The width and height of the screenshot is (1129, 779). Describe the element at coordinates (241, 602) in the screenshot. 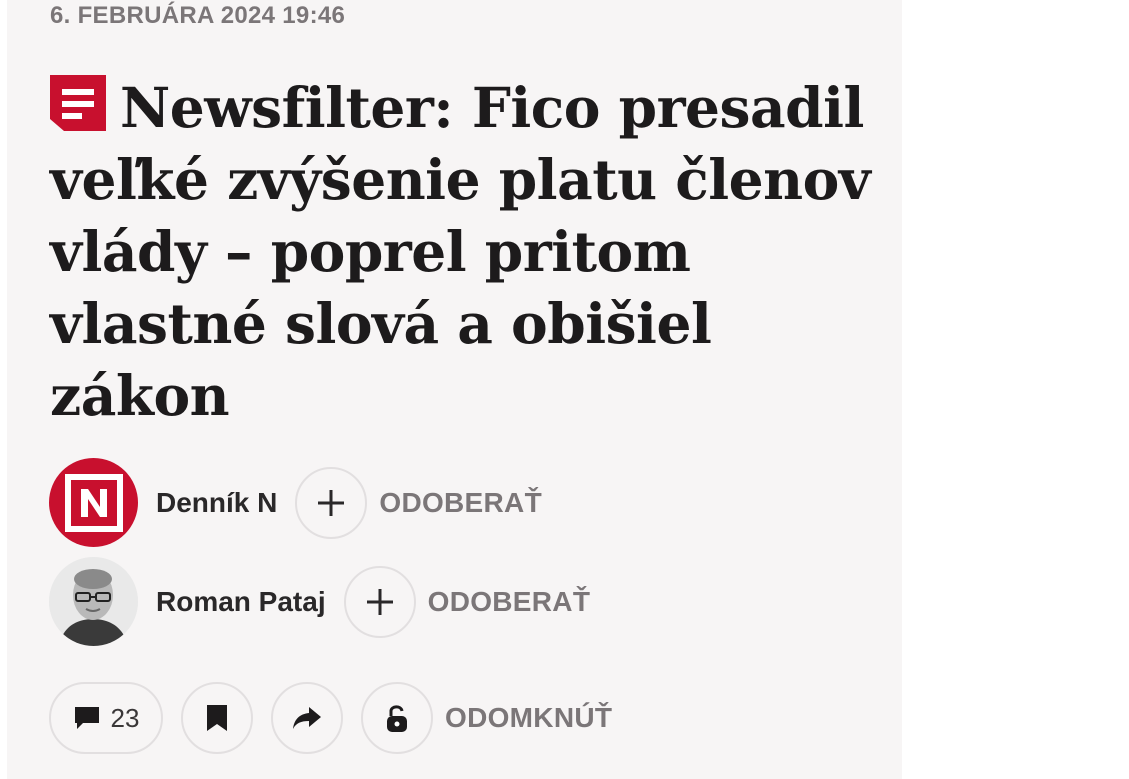

I see `author-name: Roman Pataj` at that location.